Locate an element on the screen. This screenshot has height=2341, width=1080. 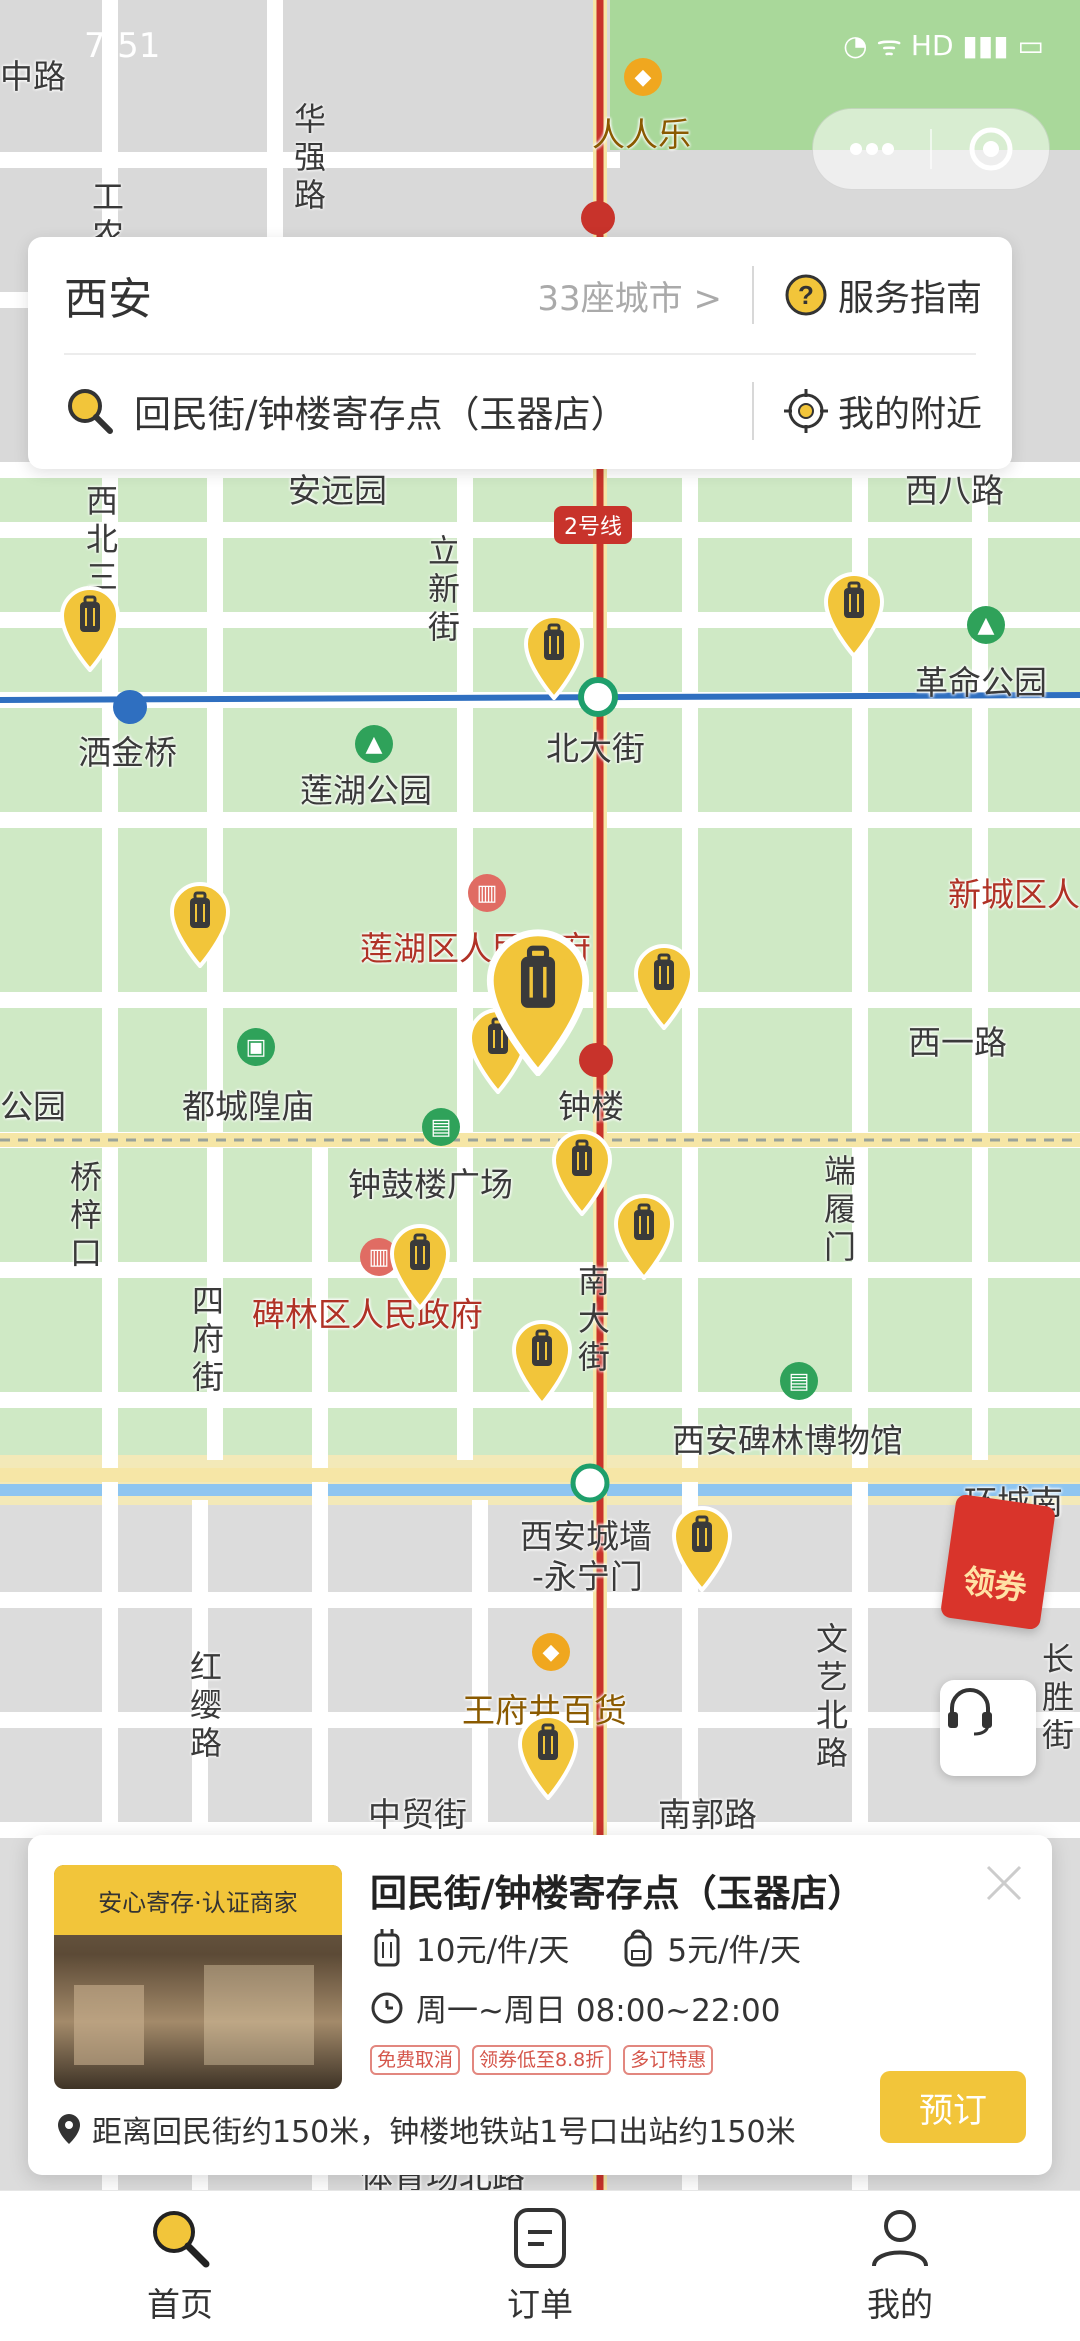
map-label: 华强路 is located at coordinates (309, 157).